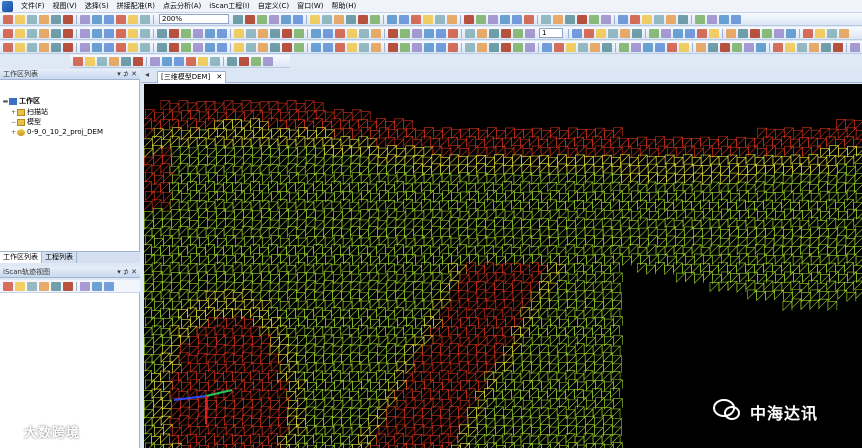  Describe the element at coordinates (13, 132) in the screenshot. I see `expand-icon: +` at that location.